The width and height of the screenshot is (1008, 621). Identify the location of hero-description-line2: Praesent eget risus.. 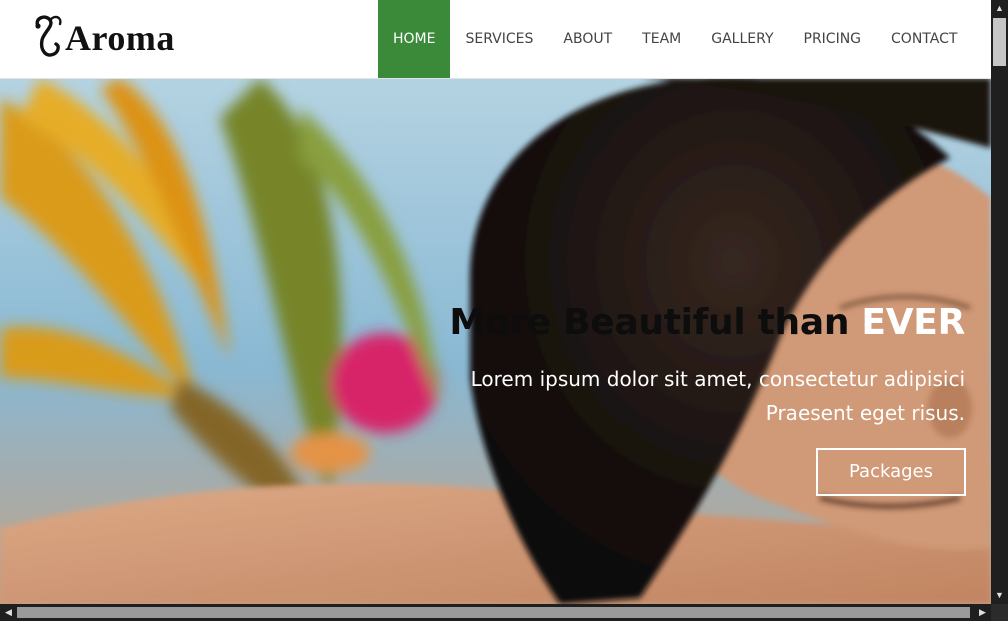
(865, 413).